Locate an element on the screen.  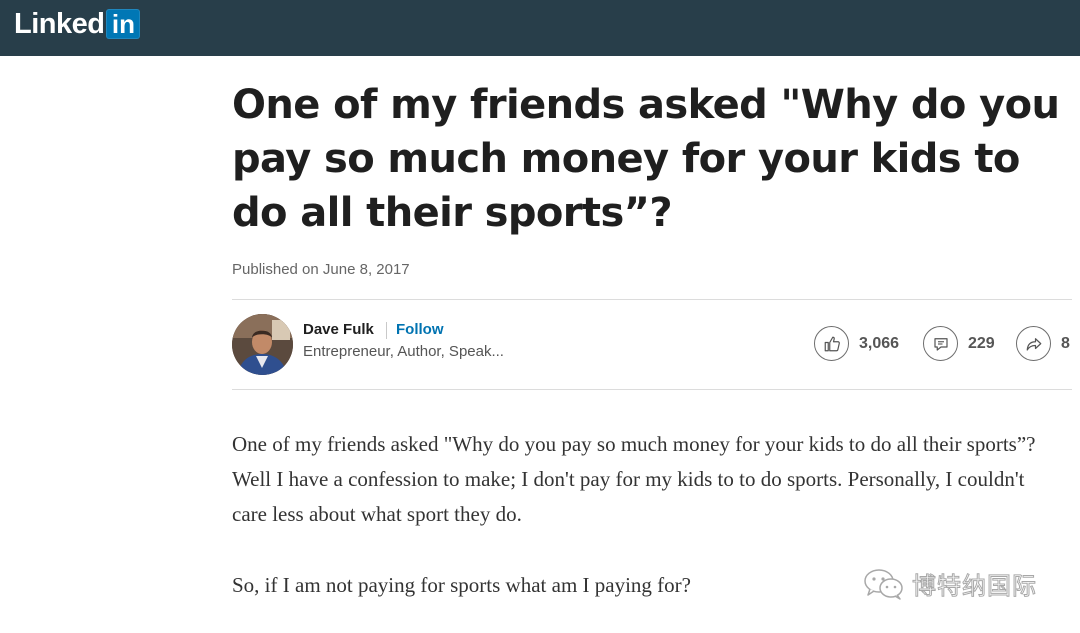
comment-icon is located at coordinates (940, 344).